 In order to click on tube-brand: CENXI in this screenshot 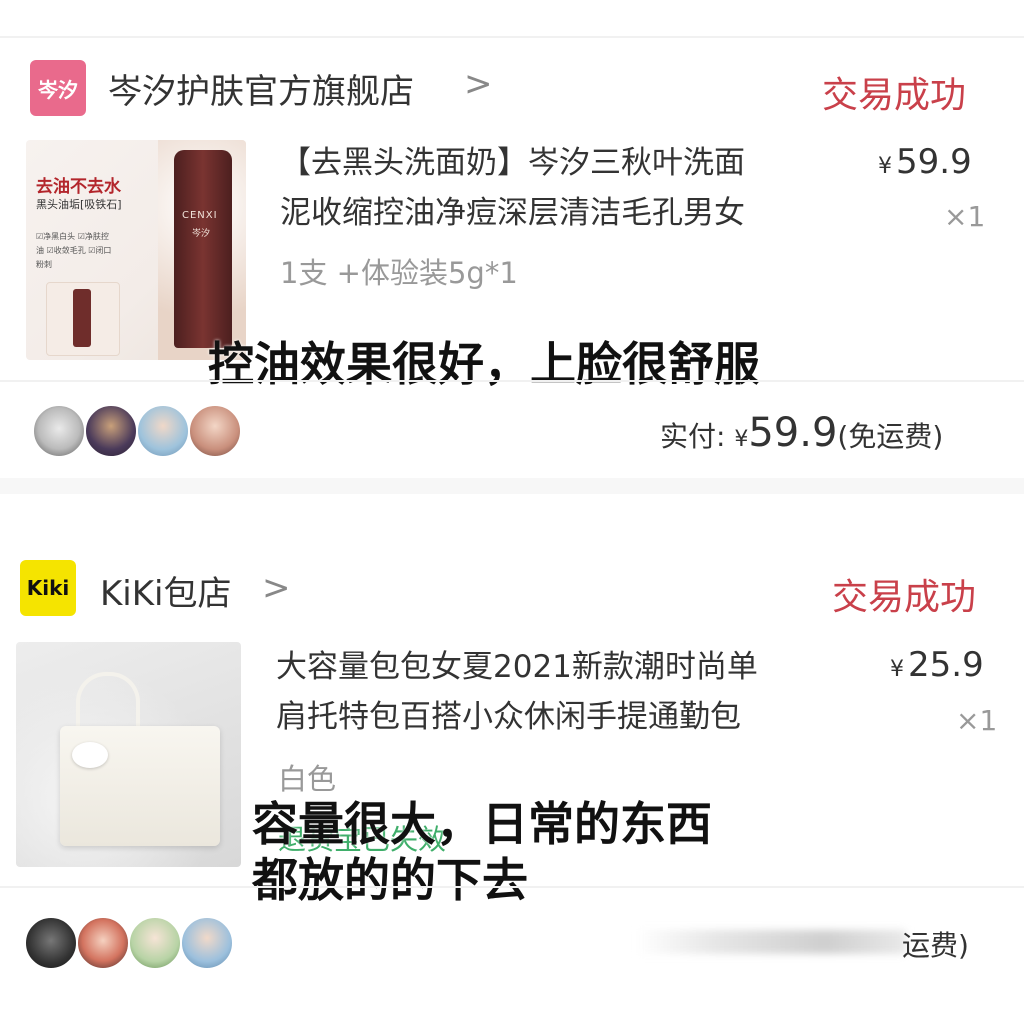, I will do `click(200, 215)`.